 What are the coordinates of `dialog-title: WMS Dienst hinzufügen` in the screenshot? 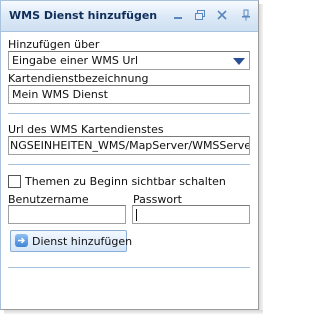 It's located at (83, 15).